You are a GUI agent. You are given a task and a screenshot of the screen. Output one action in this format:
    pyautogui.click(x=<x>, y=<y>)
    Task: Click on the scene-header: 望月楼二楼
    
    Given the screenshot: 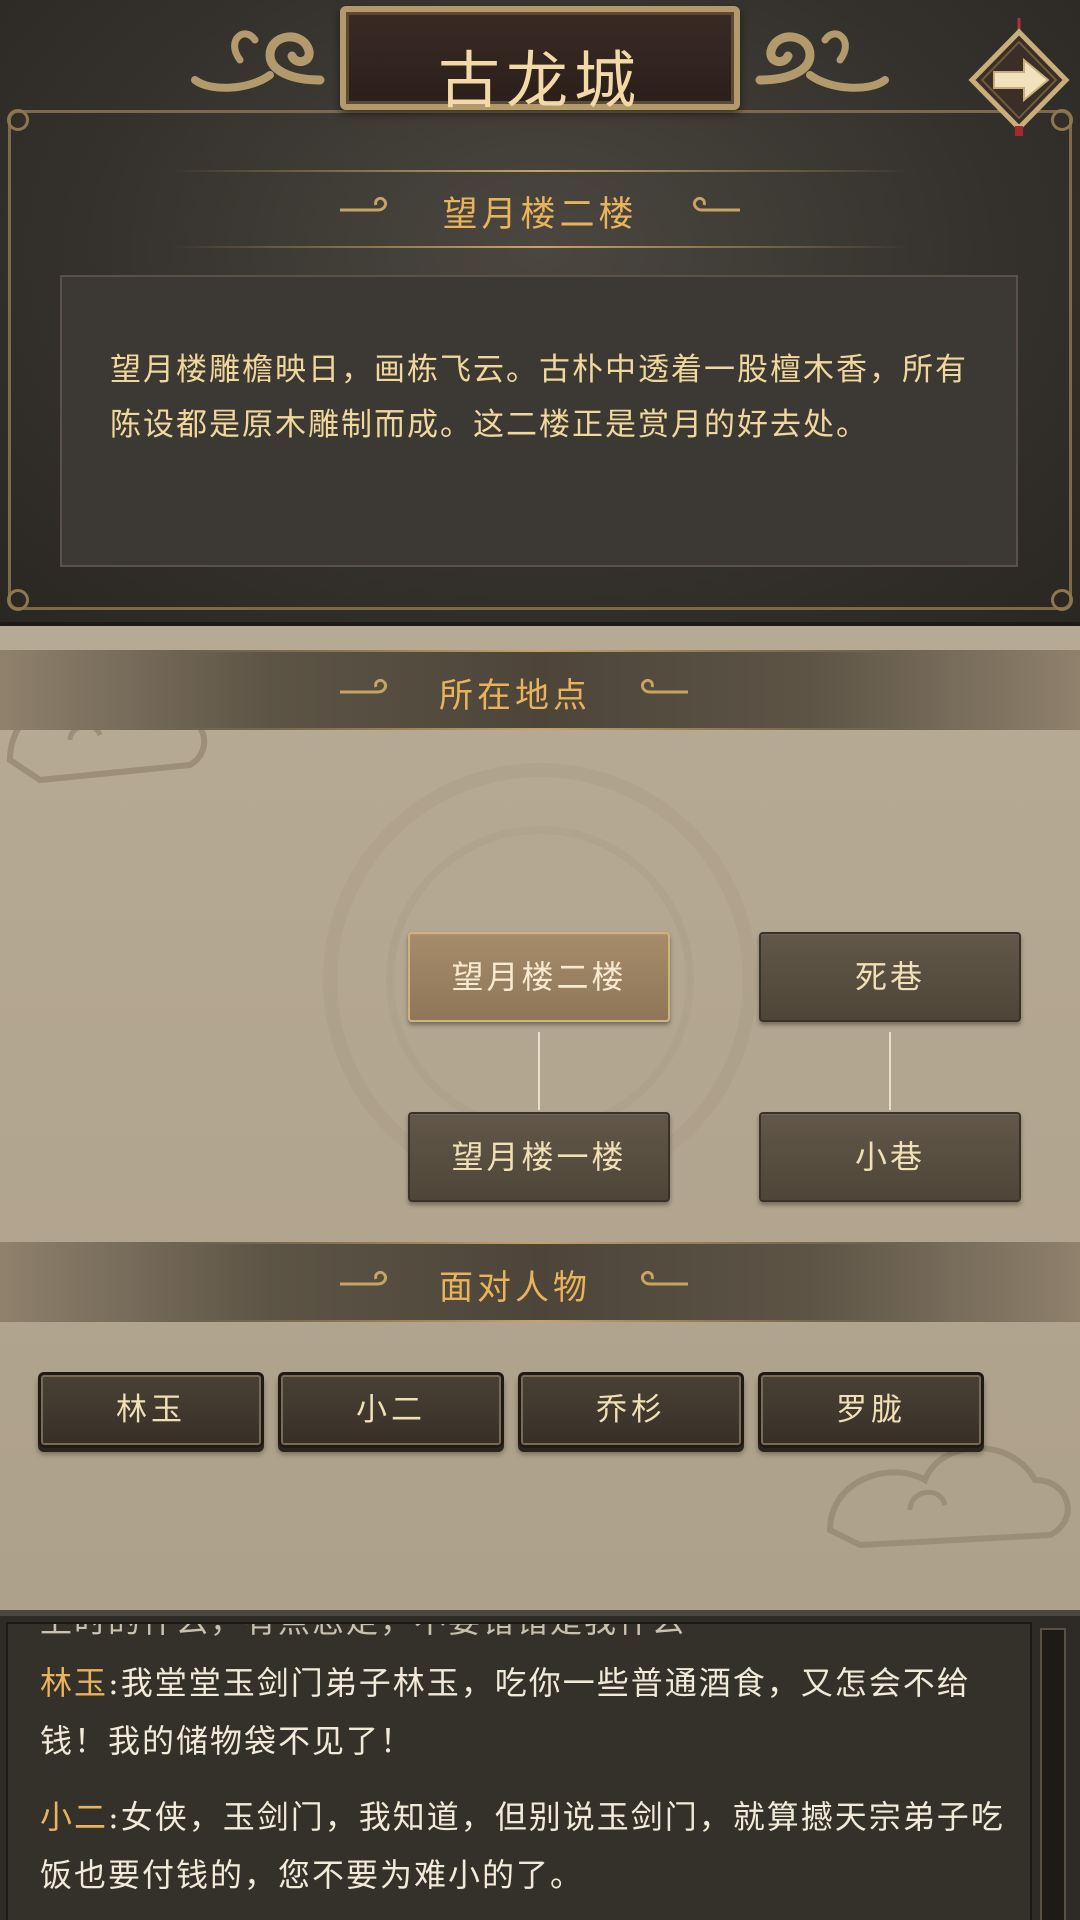 What is the action you would take?
    pyautogui.click(x=540, y=208)
    